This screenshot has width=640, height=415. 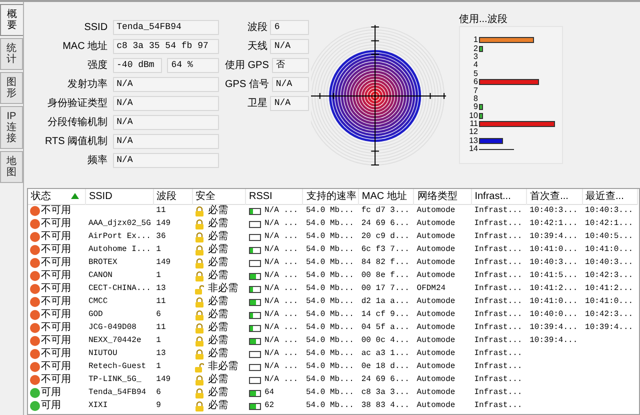 What do you see at coordinates (11, 127) in the screenshot?
I see `side-tab: IP 连接` at bounding box center [11, 127].